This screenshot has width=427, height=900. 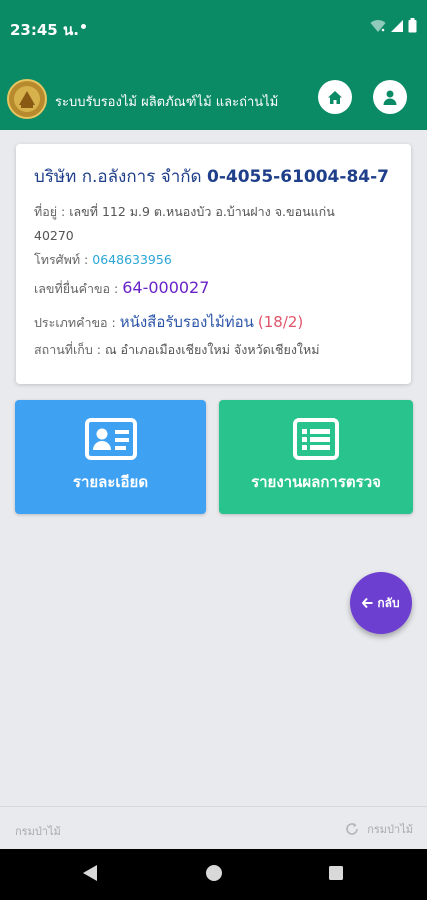 I want to click on refresh-icon, so click(x=352, y=829).